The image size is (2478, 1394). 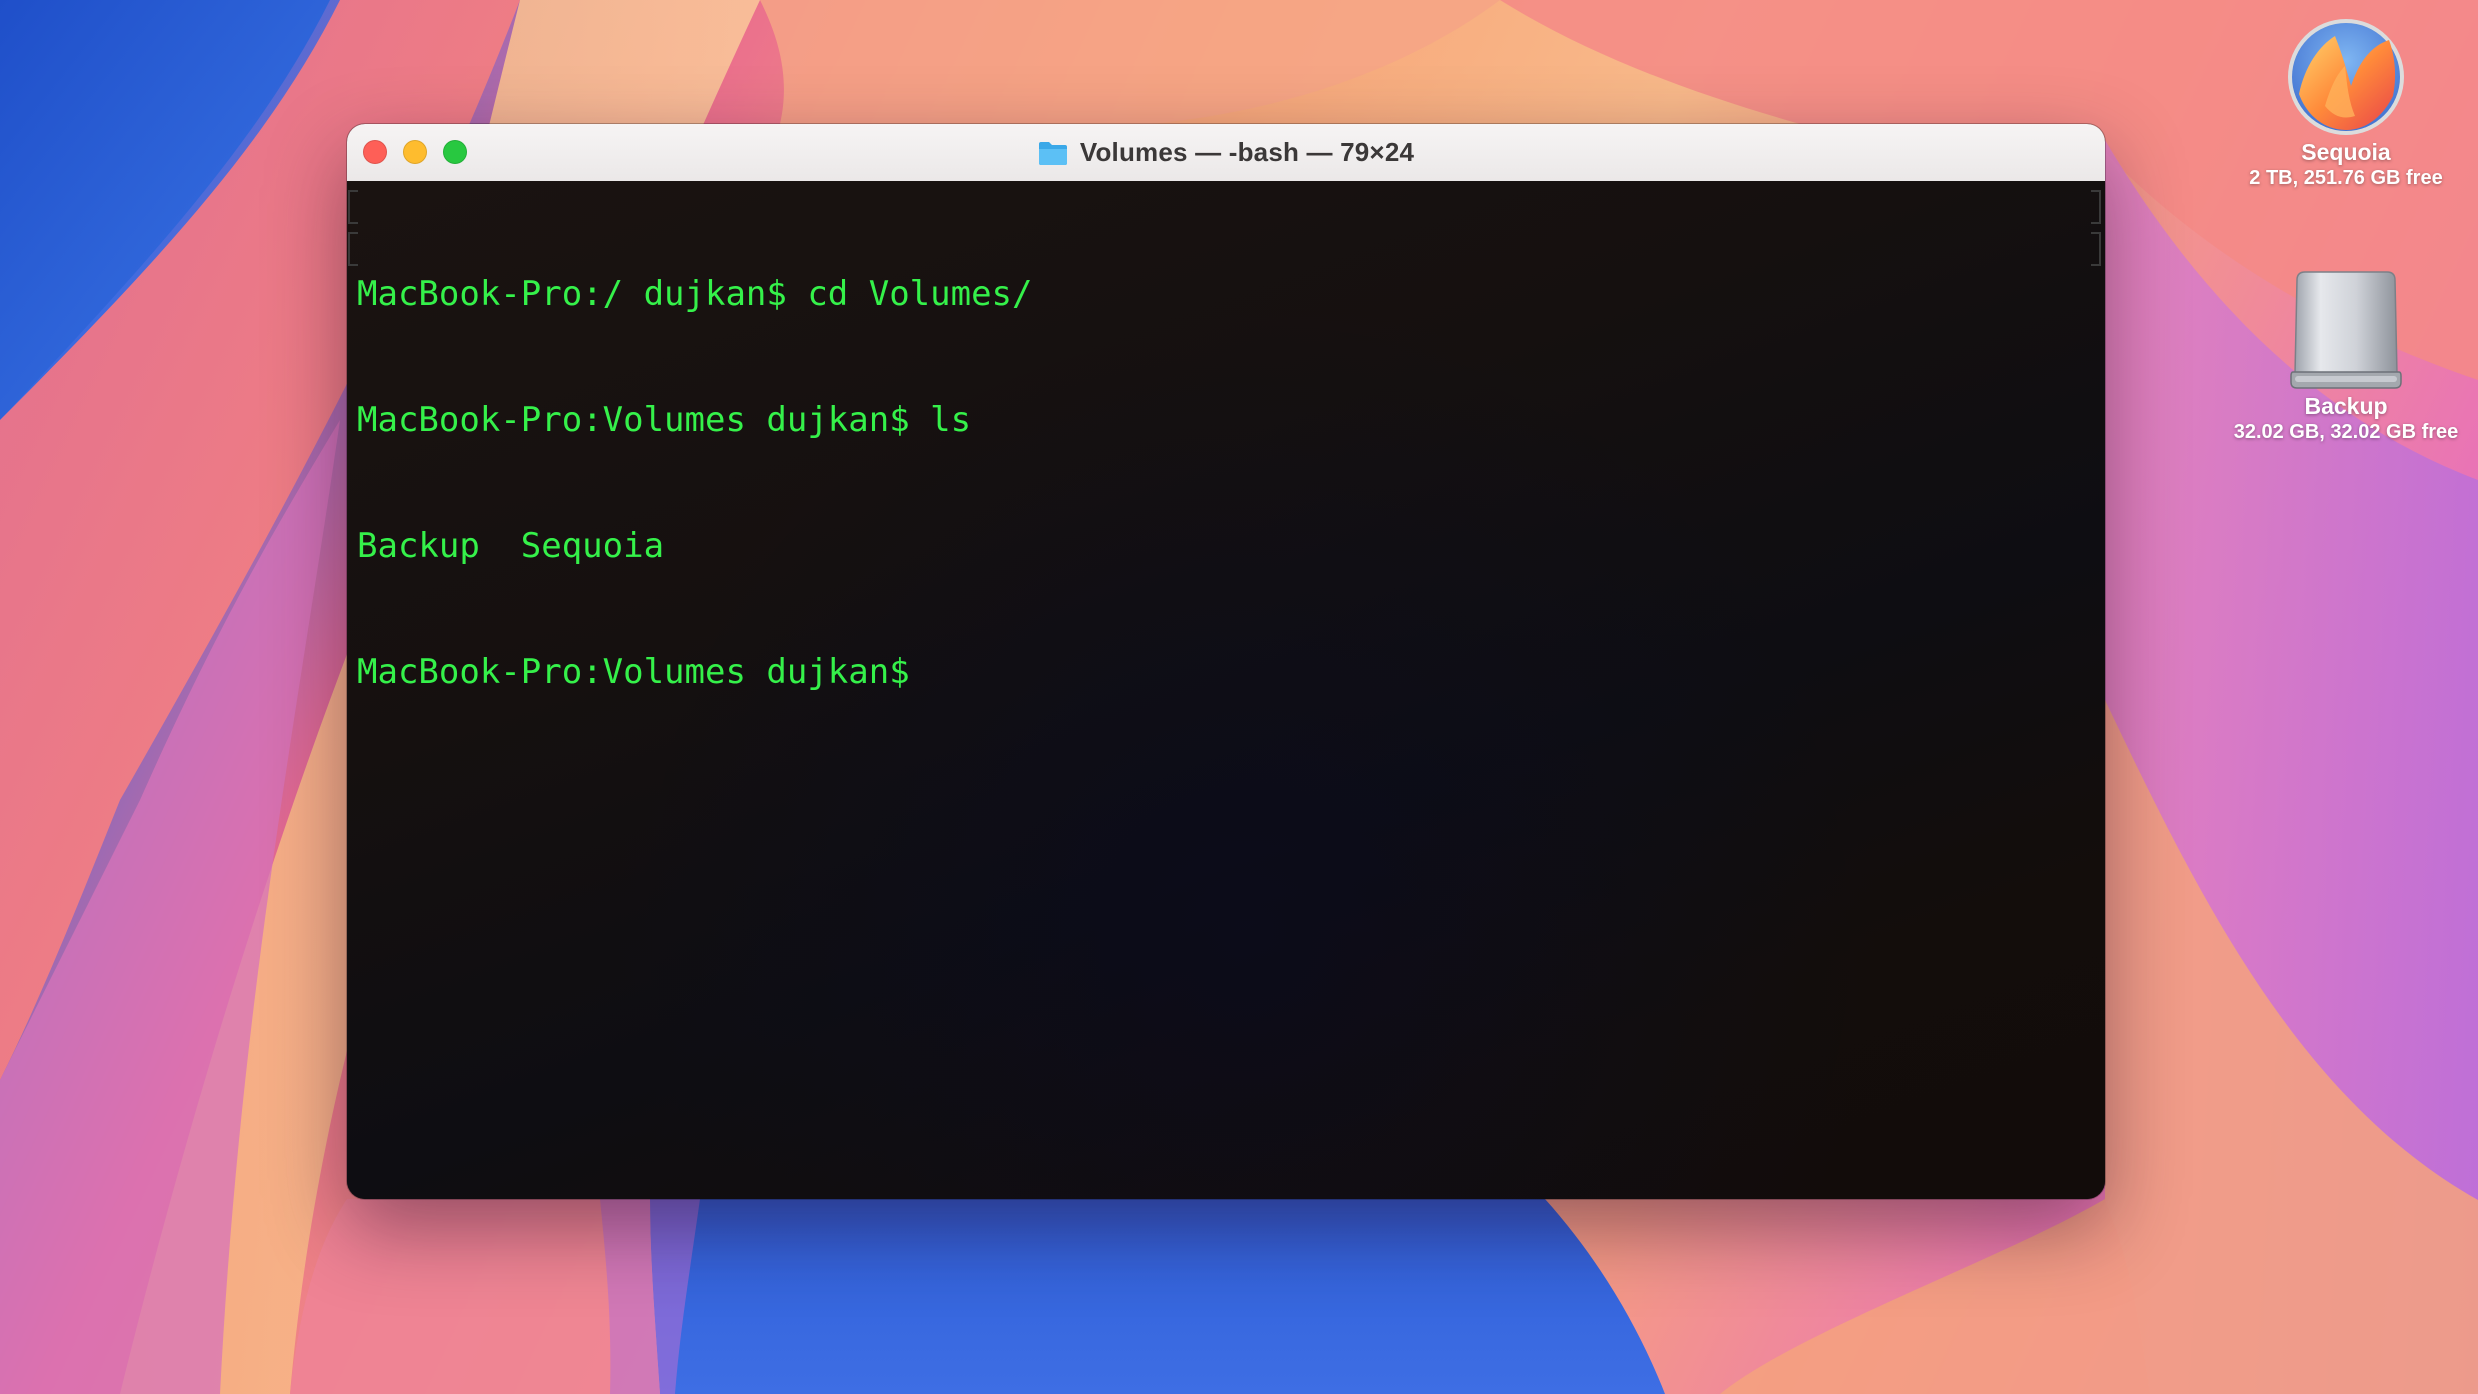 I want to click on terminal-line: Backup Sequoia, so click(x=511, y=546).